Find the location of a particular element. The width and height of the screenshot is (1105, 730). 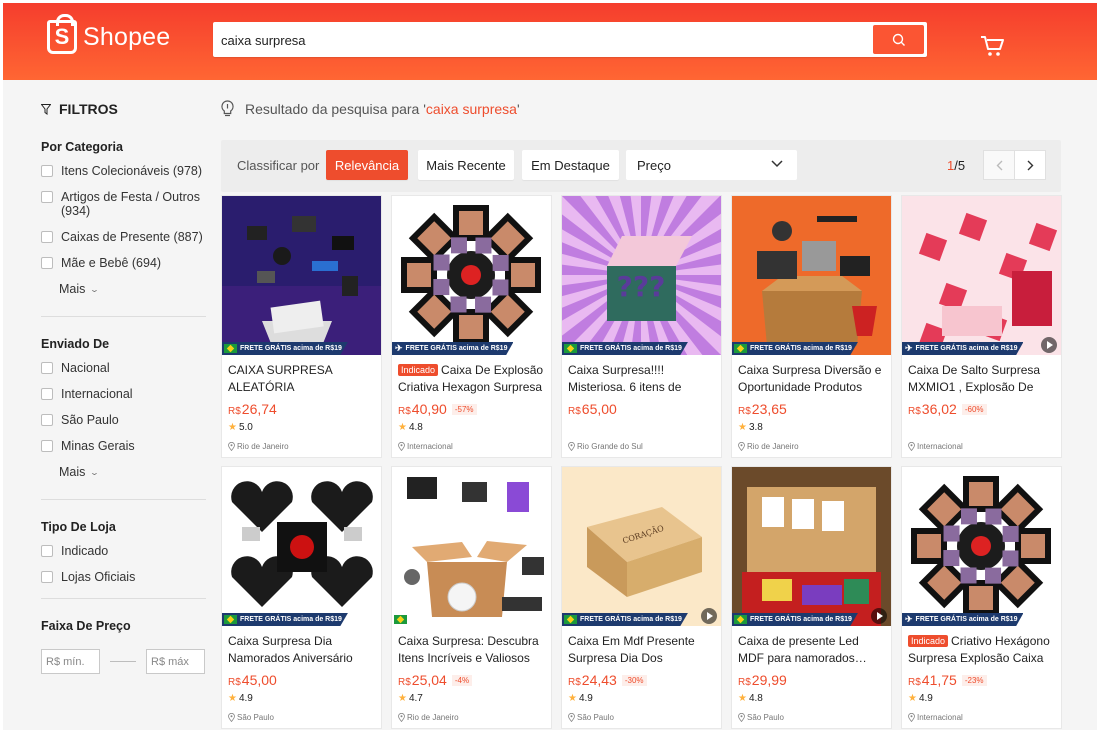

filter-option-label: Mãe e Bebê (694) is located at coordinates (111, 263).